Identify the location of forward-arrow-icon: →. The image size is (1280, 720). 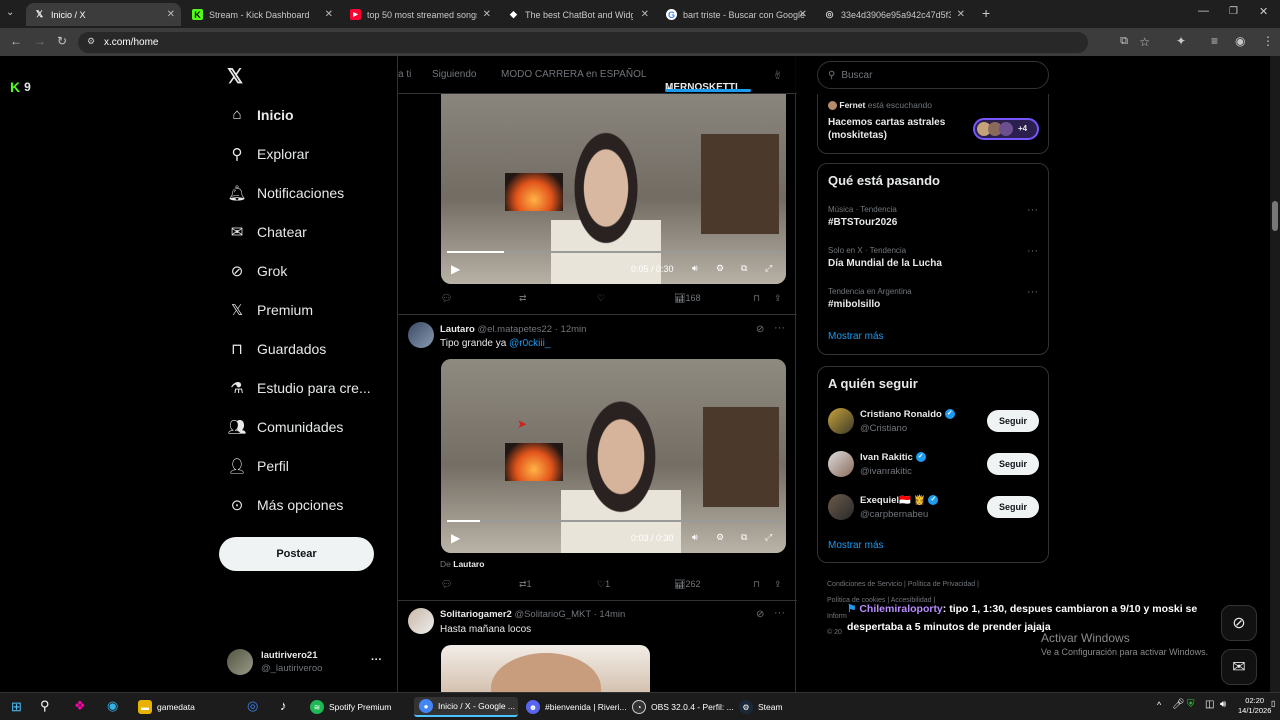
(40, 41).